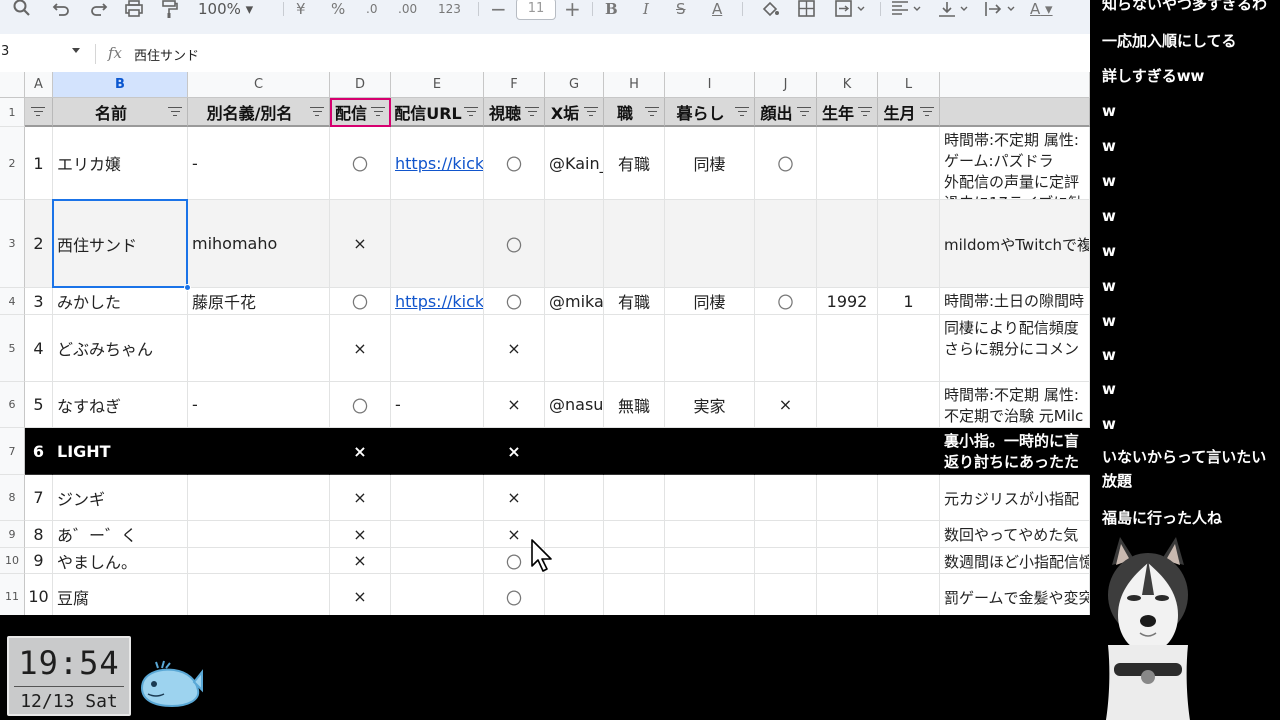 This screenshot has height=720, width=1280. I want to click on cell-x: @nasu, so click(574, 405).